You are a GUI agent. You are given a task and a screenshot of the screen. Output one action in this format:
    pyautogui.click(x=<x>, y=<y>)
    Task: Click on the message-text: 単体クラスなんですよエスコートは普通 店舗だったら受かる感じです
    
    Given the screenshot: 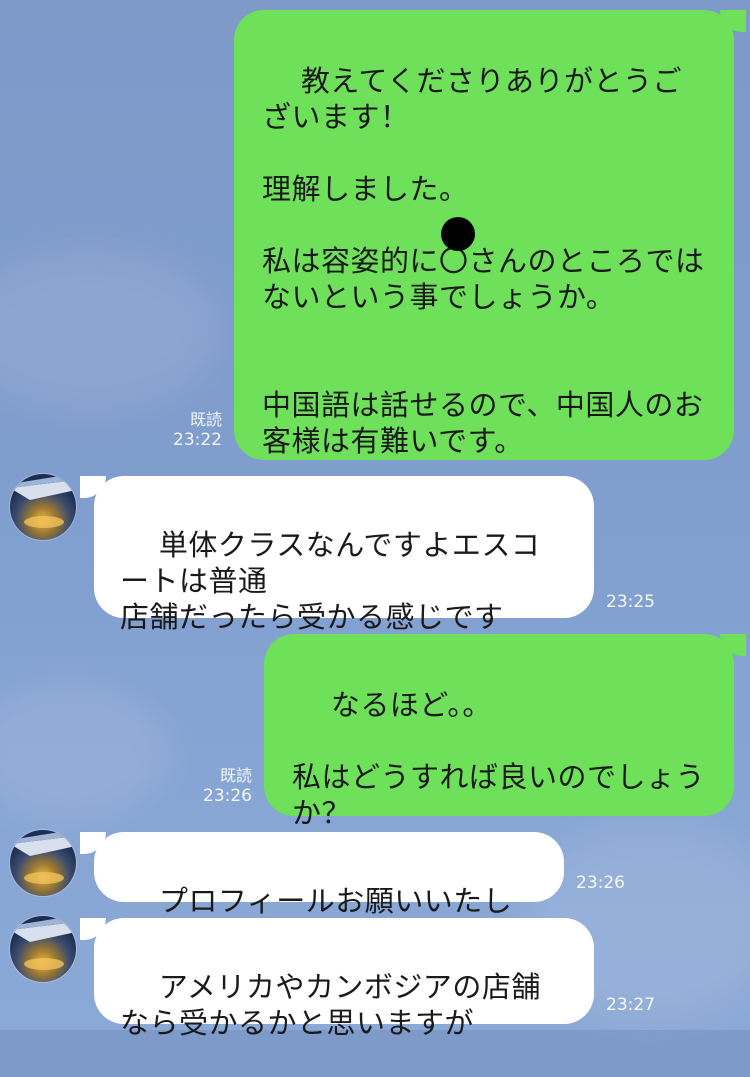 What is the action you would take?
    pyautogui.click(x=330, y=581)
    